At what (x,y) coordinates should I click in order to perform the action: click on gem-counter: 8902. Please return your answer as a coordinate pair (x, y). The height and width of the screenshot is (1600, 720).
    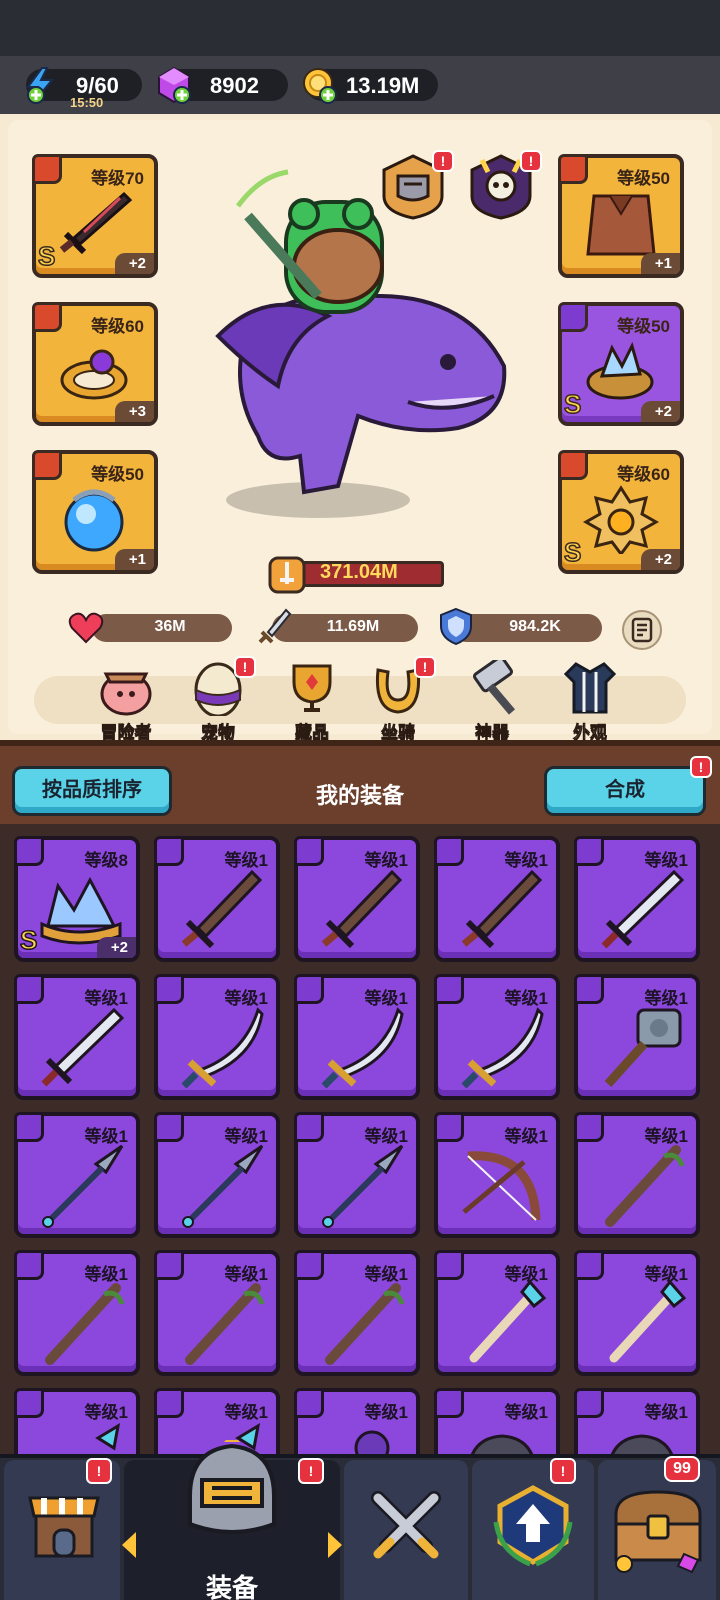
    Looking at the image, I should click on (223, 85).